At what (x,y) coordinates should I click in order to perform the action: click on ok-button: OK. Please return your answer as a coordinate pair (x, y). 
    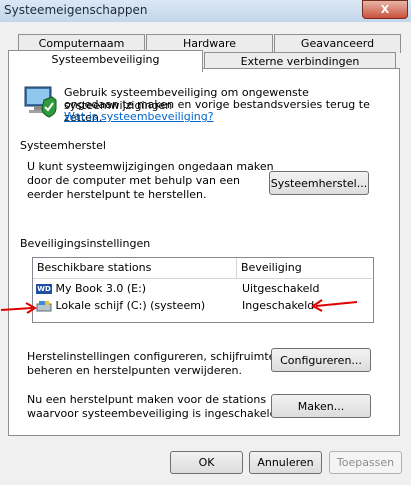
    Looking at the image, I should click on (206, 462).